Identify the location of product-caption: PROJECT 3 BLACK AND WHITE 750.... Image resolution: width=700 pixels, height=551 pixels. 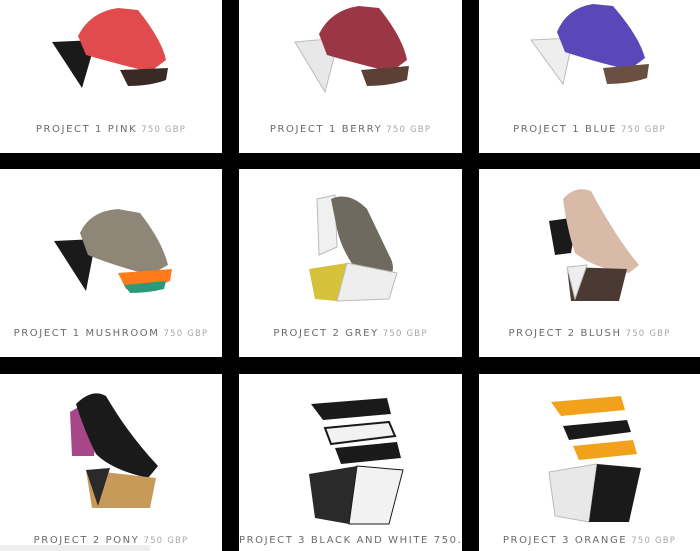
(350, 540).